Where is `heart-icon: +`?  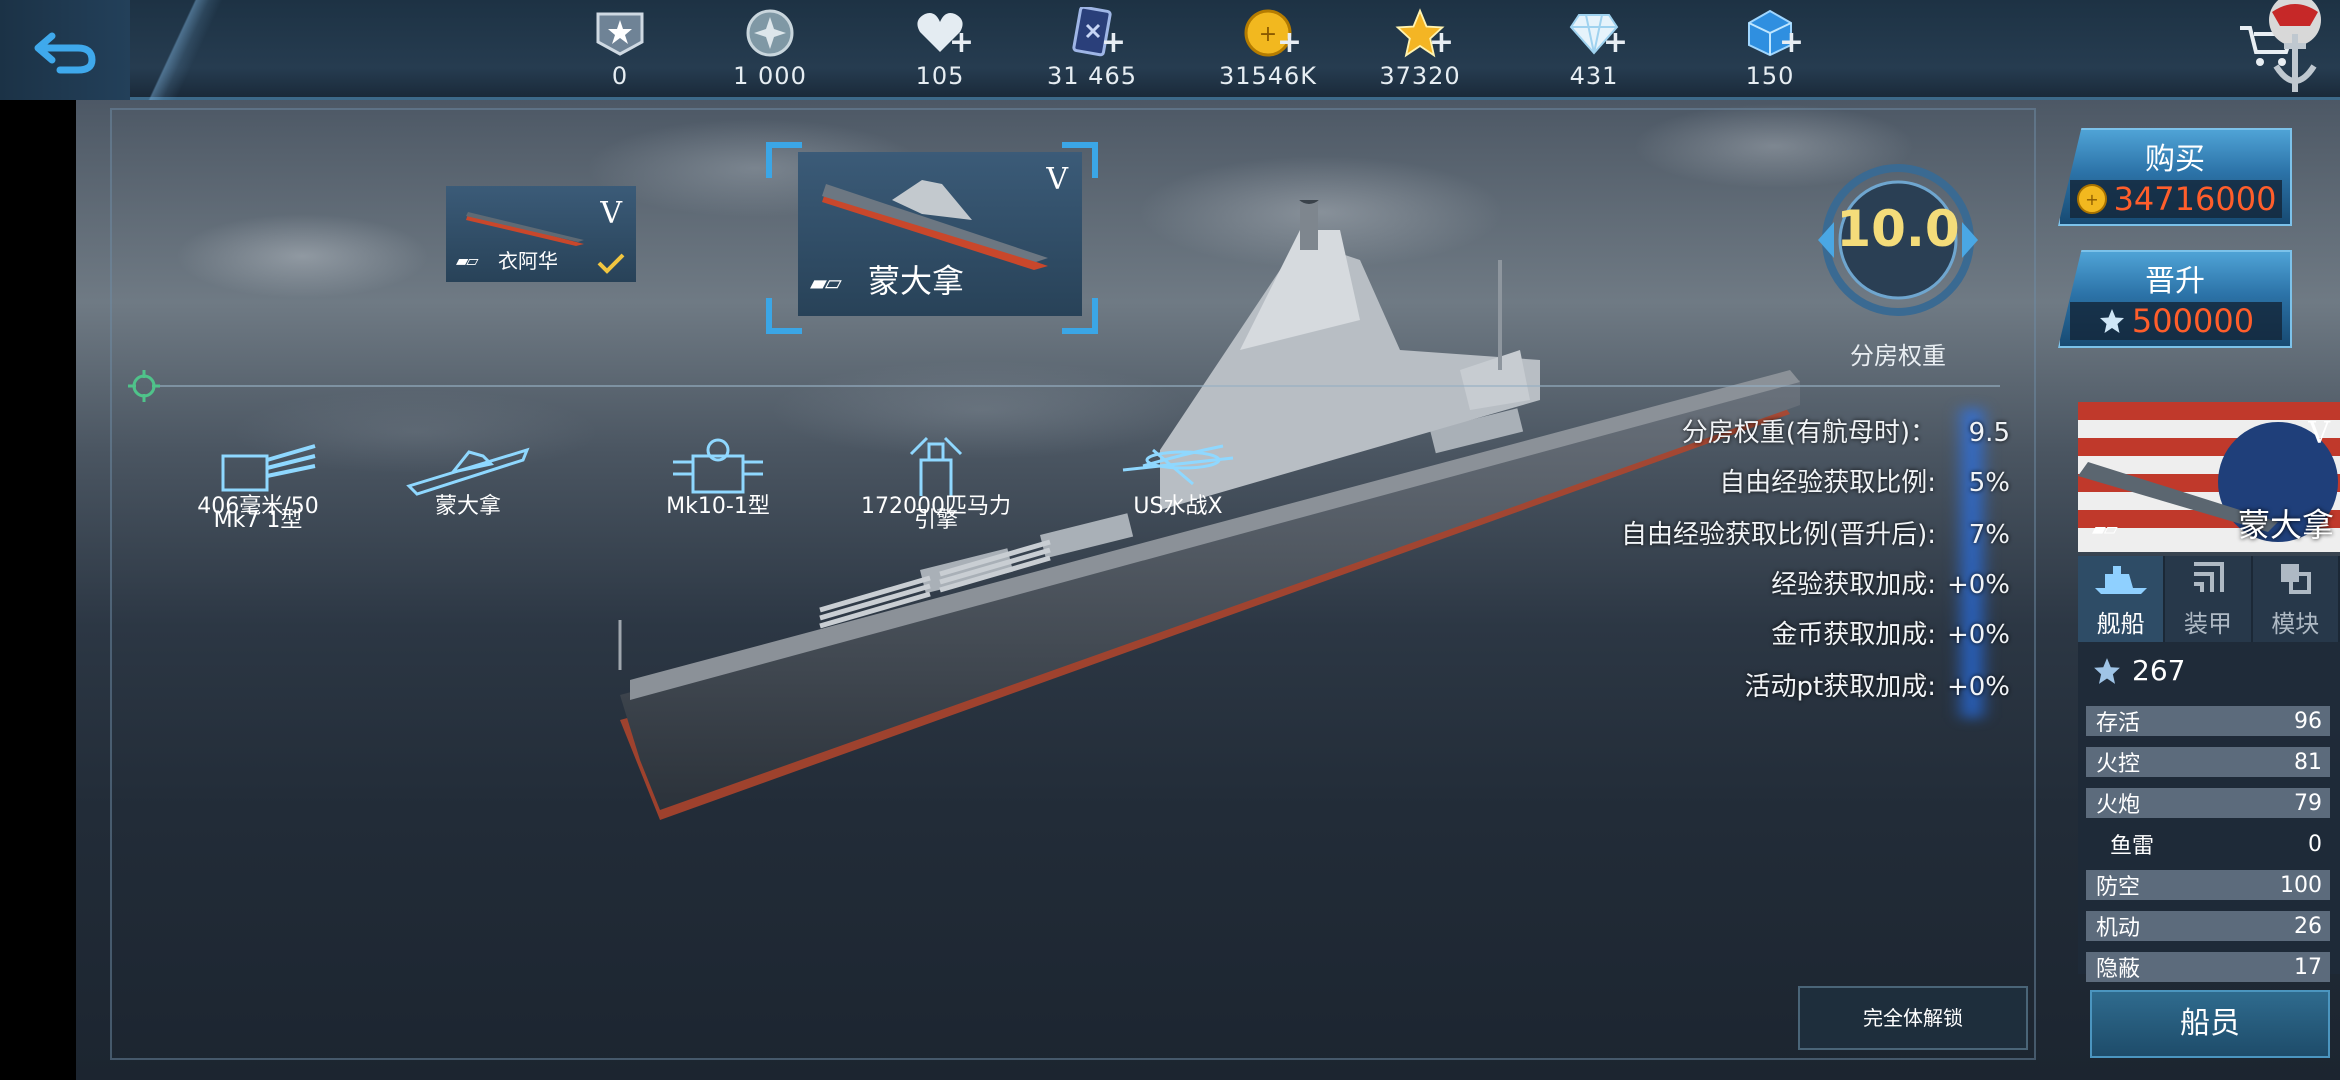 heart-icon: + is located at coordinates (942, 33).